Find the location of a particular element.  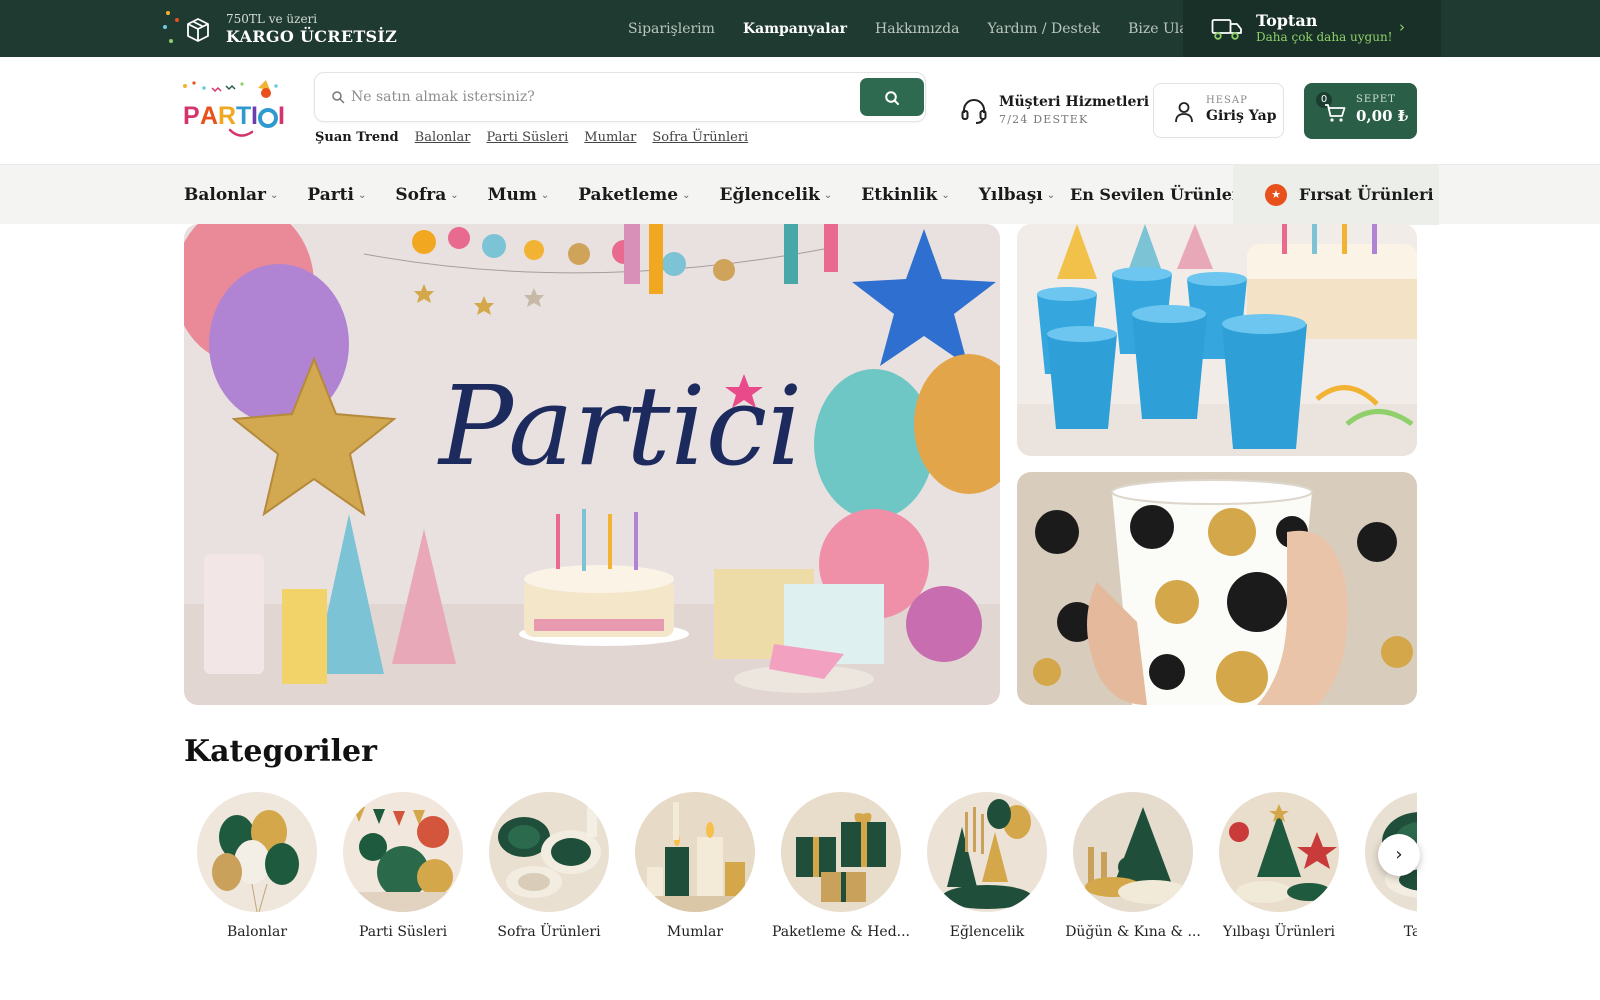

wholesale-link: Toptan Daha çok daha uygun! › is located at coordinates (1312, 28).